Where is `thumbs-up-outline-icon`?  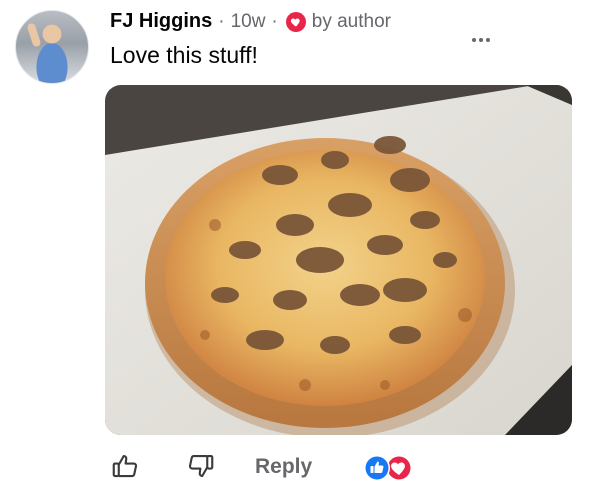
thumbs-up-outline-icon is located at coordinates (125, 468).